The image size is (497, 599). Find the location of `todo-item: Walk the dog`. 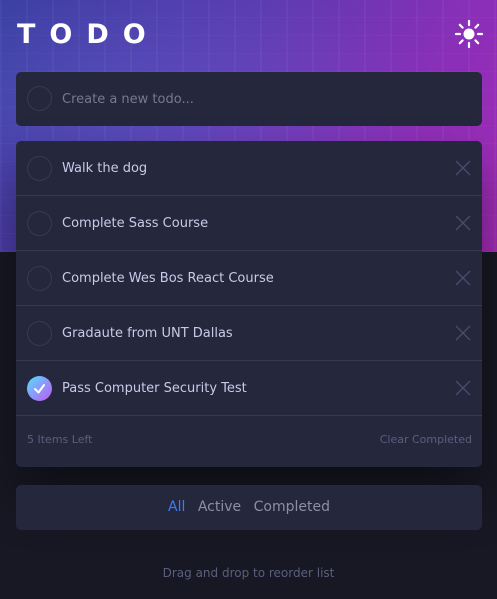

todo-item: Walk the dog is located at coordinates (249, 168).